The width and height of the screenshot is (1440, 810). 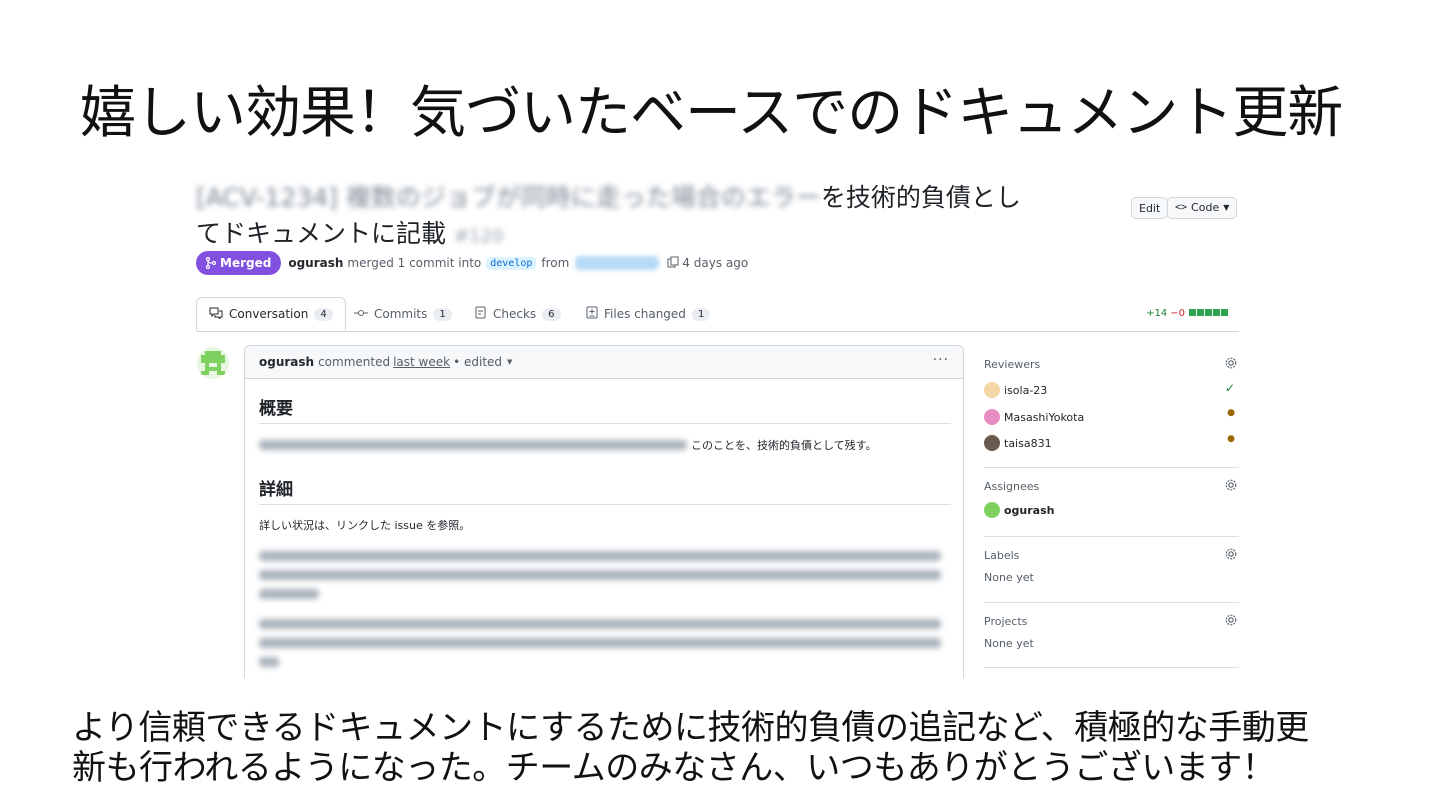 What do you see at coordinates (321, 233) in the screenshot?
I see `pr-title-text-2: てドキュメントに記載` at bounding box center [321, 233].